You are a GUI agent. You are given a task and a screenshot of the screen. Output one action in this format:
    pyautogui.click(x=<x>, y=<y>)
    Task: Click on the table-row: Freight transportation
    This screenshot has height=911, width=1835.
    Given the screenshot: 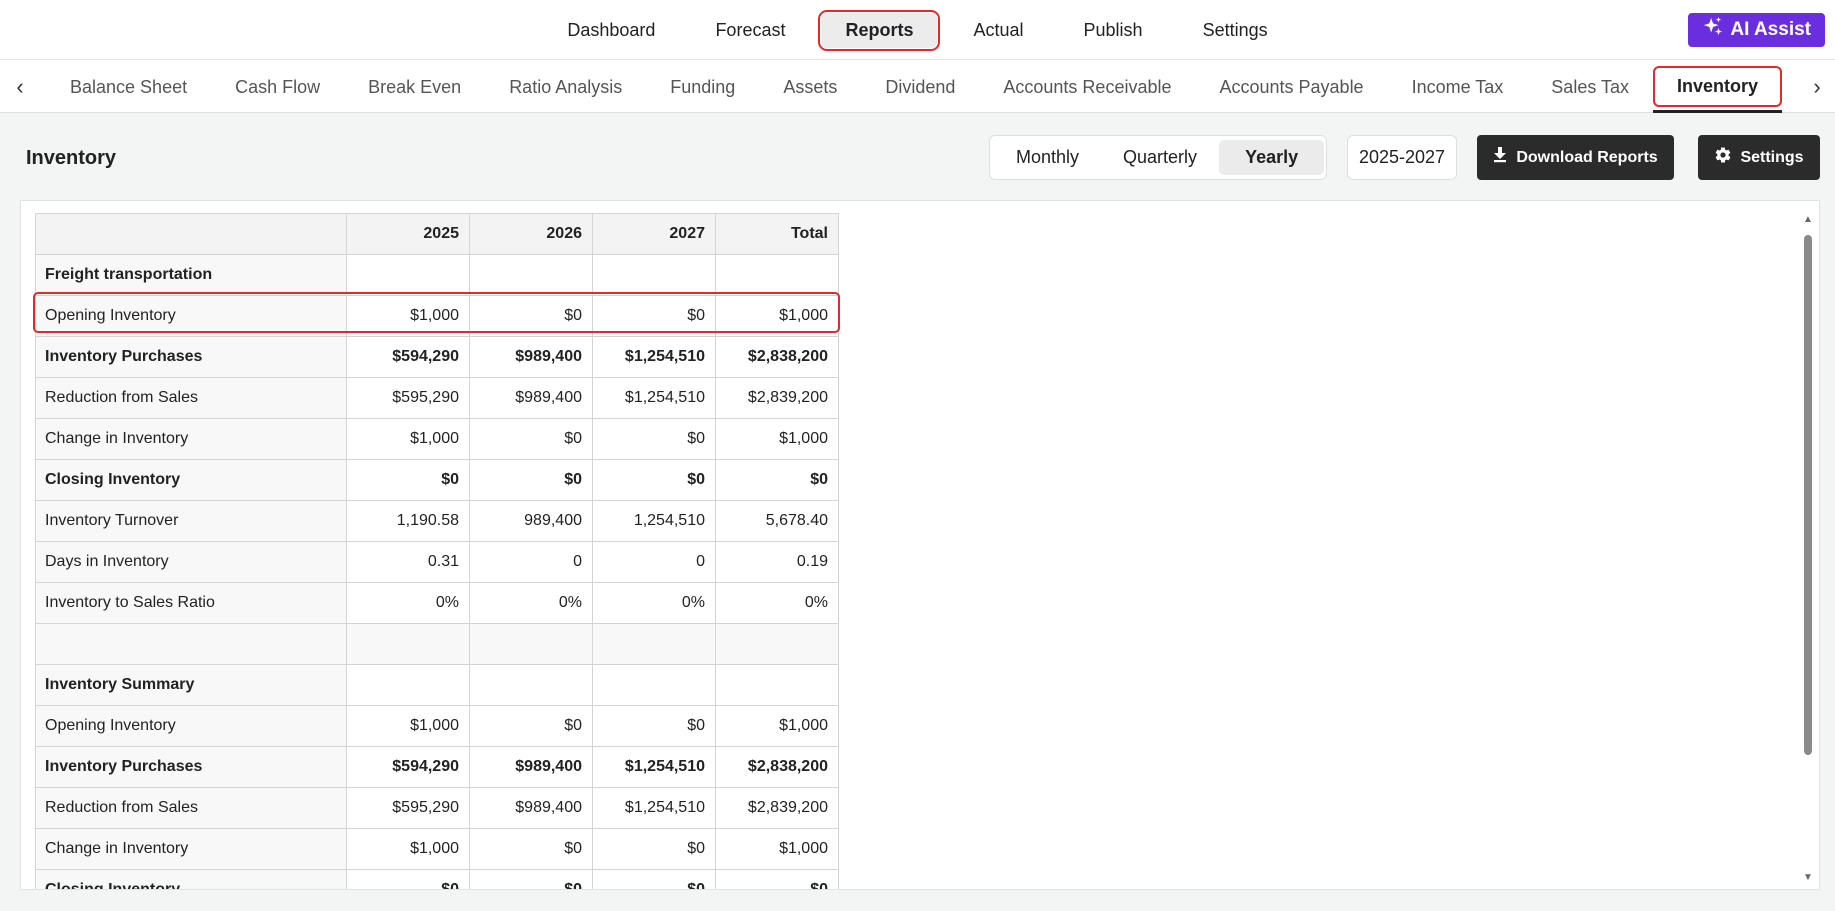 What is the action you would take?
    pyautogui.click(x=437, y=275)
    